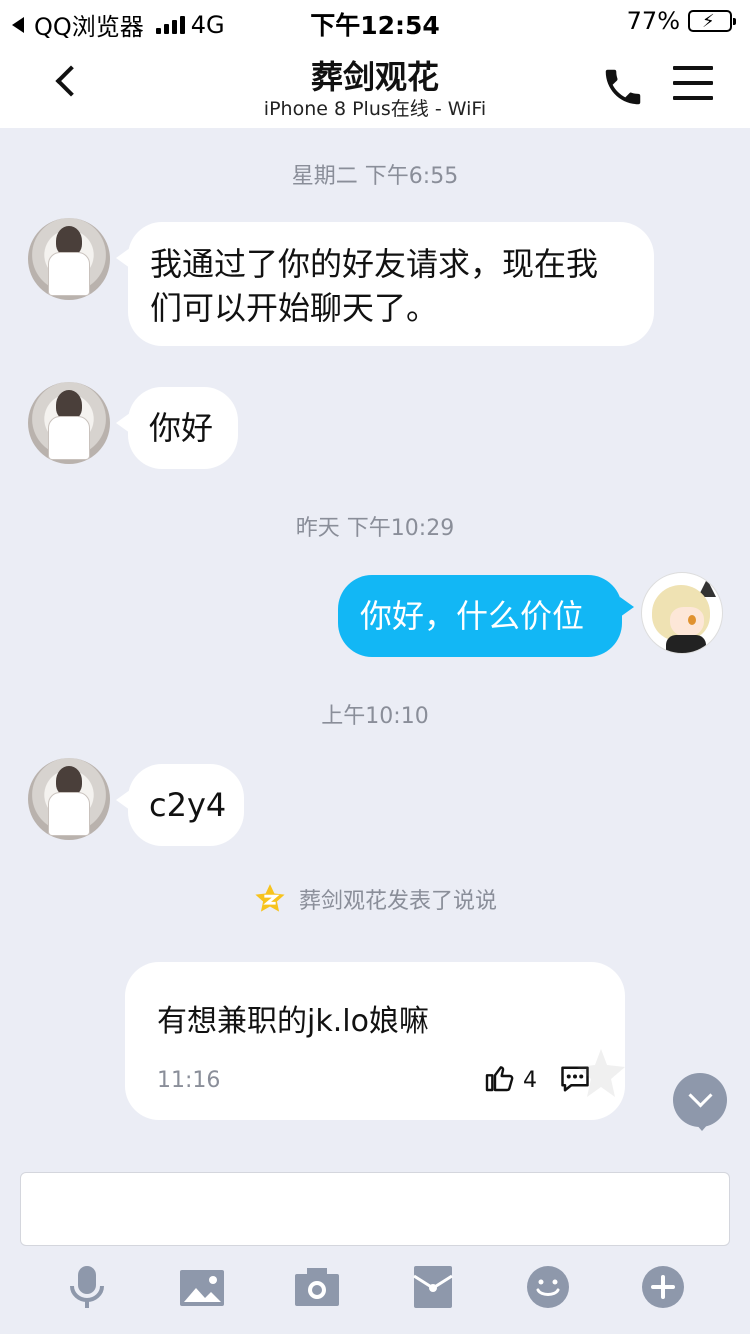  Describe the element at coordinates (293, 1021) in the screenshot. I see `post-text: 有想兼职的jk.lo娘嘛` at that location.